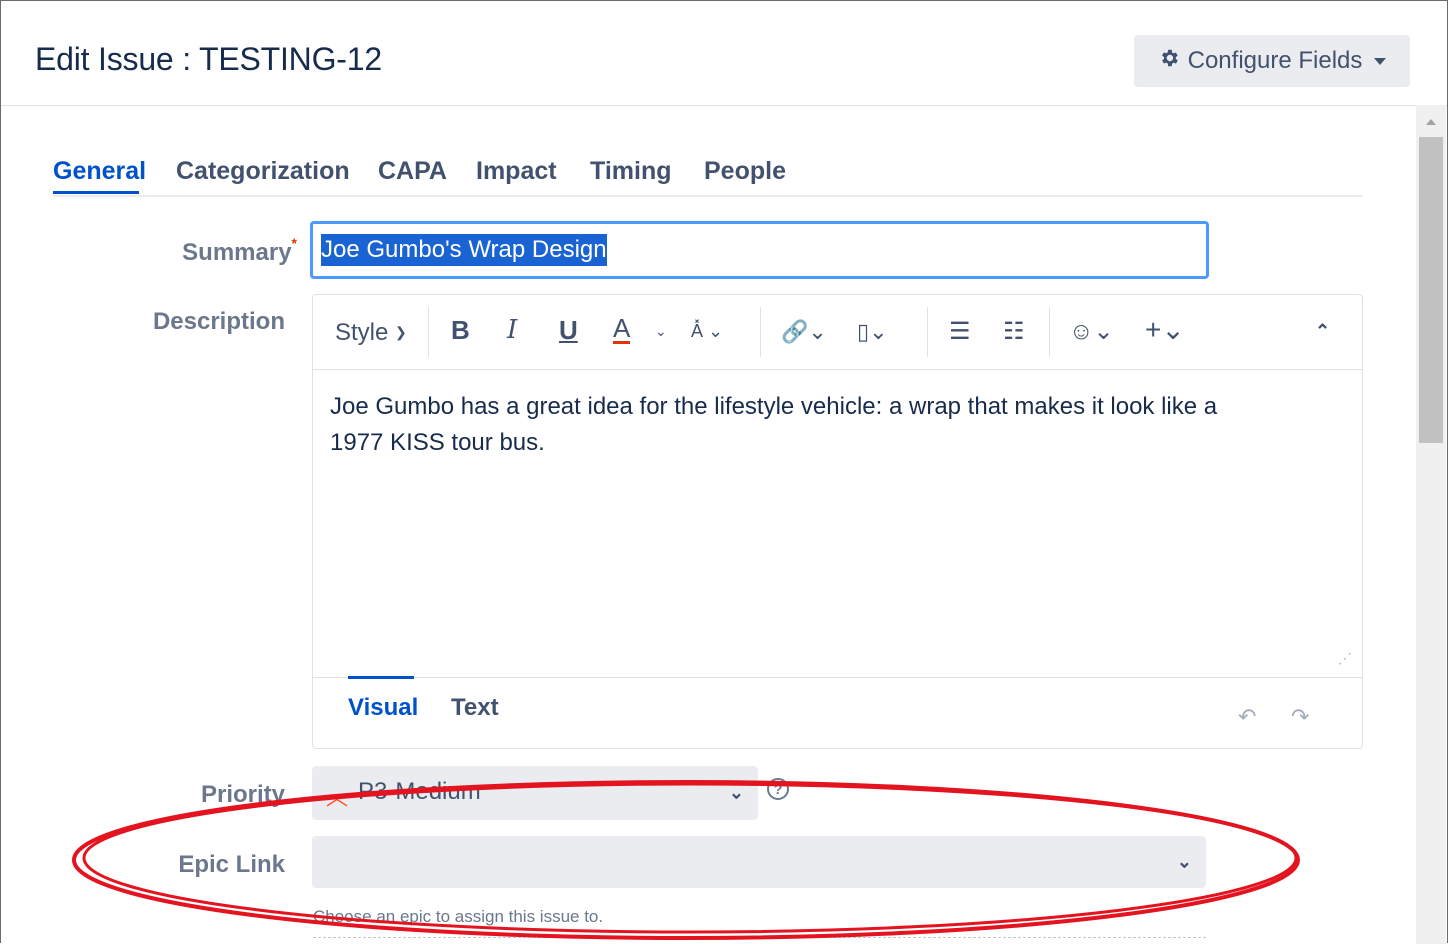 This screenshot has height=944, width=1450. Describe the element at coordinates (242, 794) in the screenshot. I see `priority-label: Priority` at that location.